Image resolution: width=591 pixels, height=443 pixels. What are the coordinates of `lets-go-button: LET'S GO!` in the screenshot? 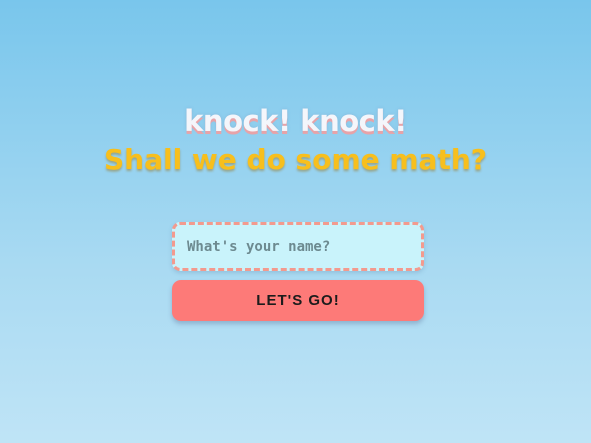 It's located at (298, 300).